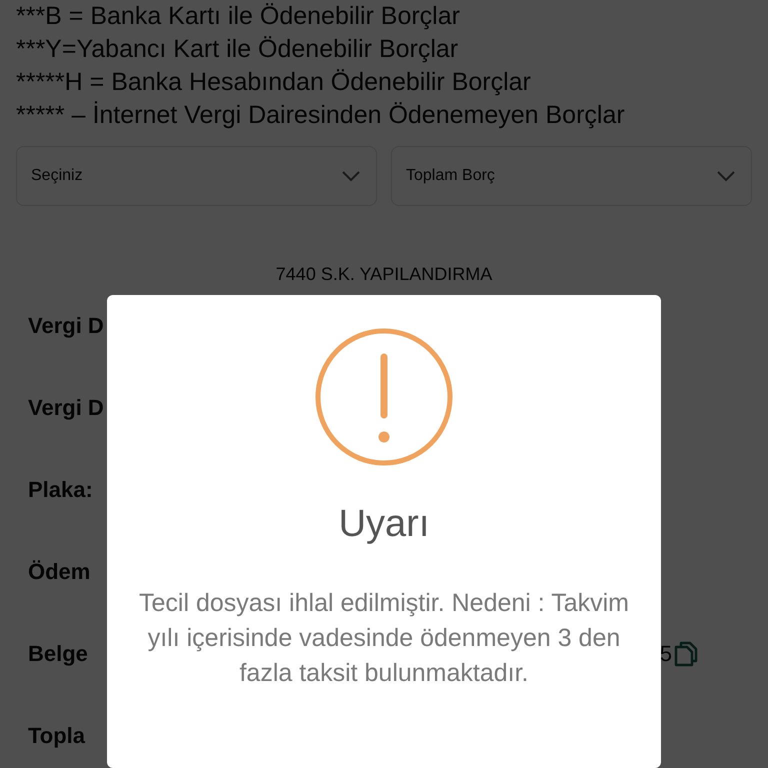 The image size is (768, 768). I want to click on dialog-message: Tecil dosyası ihlal edilmiştir. Nedeni : Takvim yılı içerisinde vadesinde ödenmeyen 3 den fazla taksit bulunmaktadır., so click(384, 638).